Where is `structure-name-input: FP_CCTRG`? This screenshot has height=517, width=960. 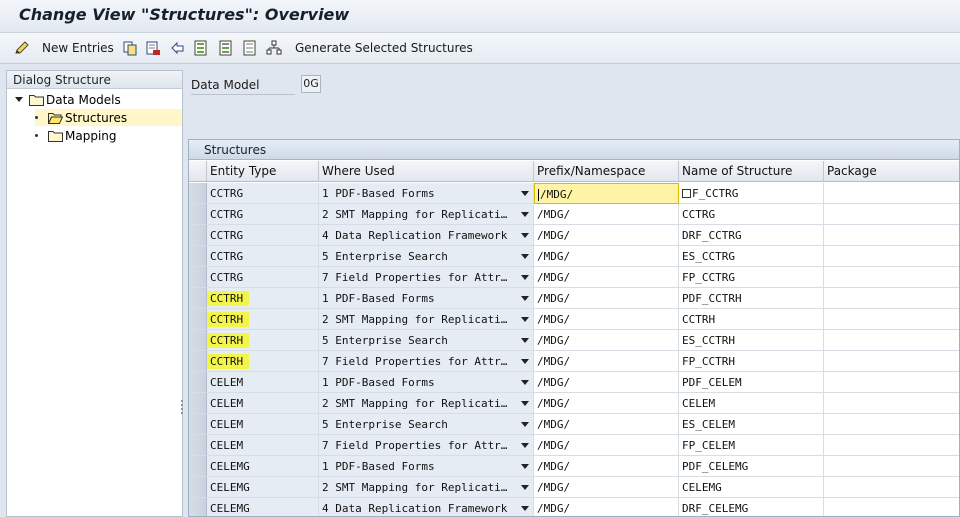 structure-name-input: FP_CCTRG is located at coordinates (751, 277).